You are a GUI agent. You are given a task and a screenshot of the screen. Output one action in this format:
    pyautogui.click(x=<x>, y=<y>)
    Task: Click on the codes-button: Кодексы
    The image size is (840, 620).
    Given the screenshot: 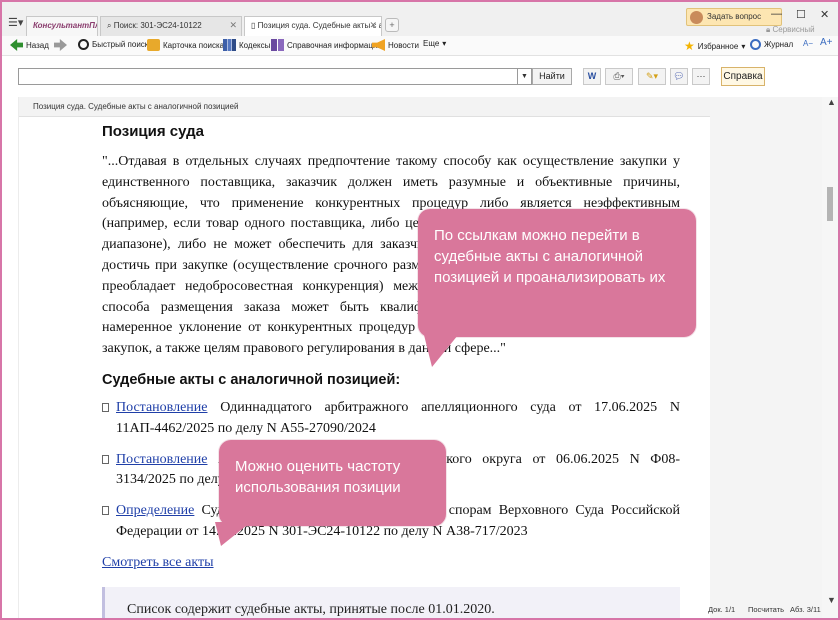 What is the action you would take?
    pyautogui.click(x=246, y=45)
    